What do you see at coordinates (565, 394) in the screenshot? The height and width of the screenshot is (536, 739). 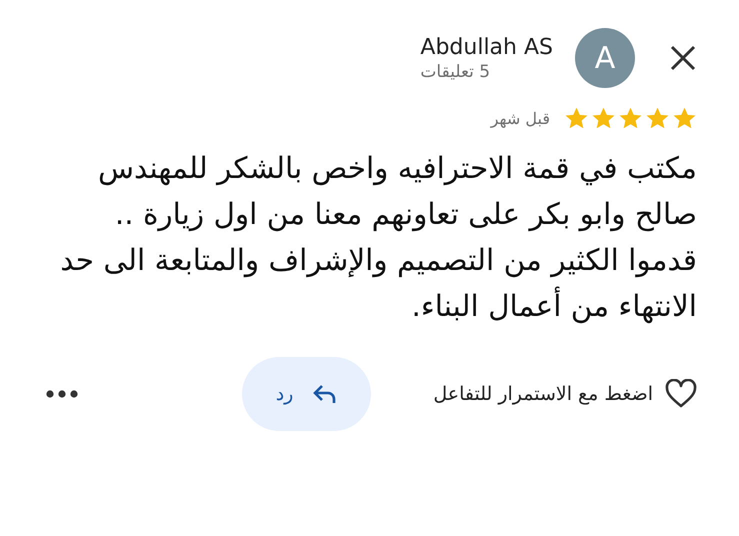 I see `like-button: اضغط مع الاستمرار للتفاعل` at bounding box center [565, 394].